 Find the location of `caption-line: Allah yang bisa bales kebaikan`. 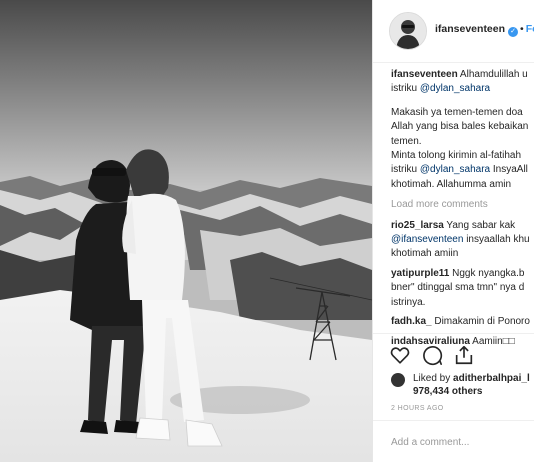

caption-line: Allah yang bisa bales kebaikan is located at coordinates (460, 127).